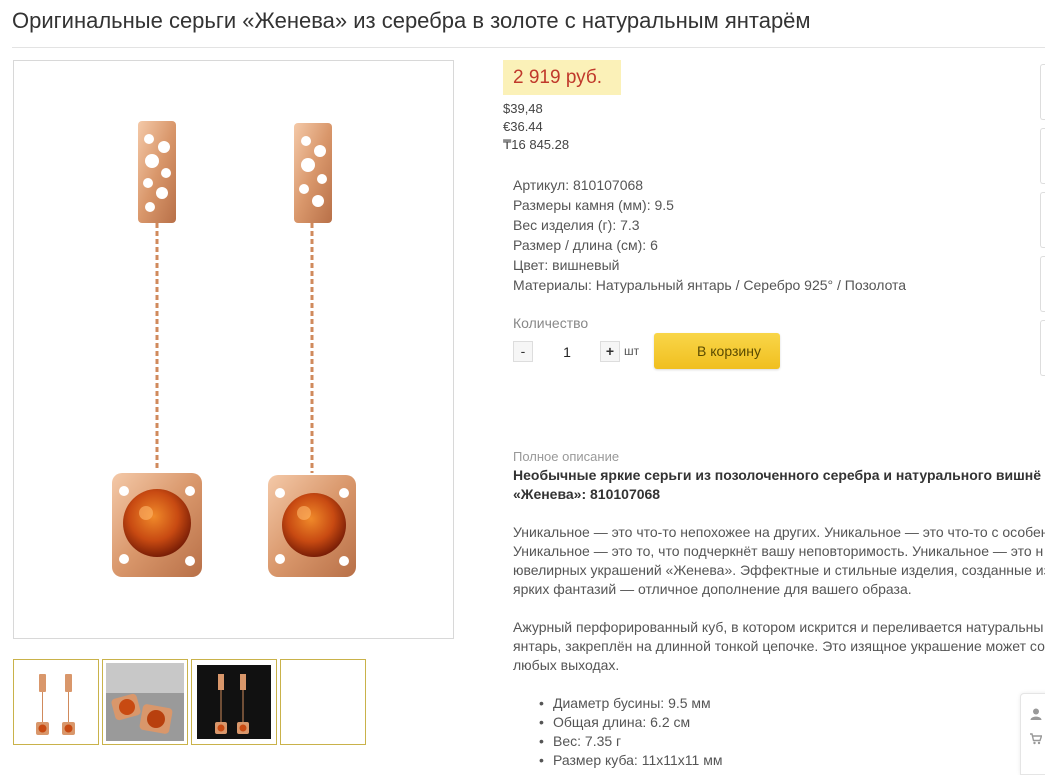 The height and width of the screenshot is (775, 1045). Describe the element at coordinates (630, 225) in the screenshot. I see `spec-value: 7.3` at that location.